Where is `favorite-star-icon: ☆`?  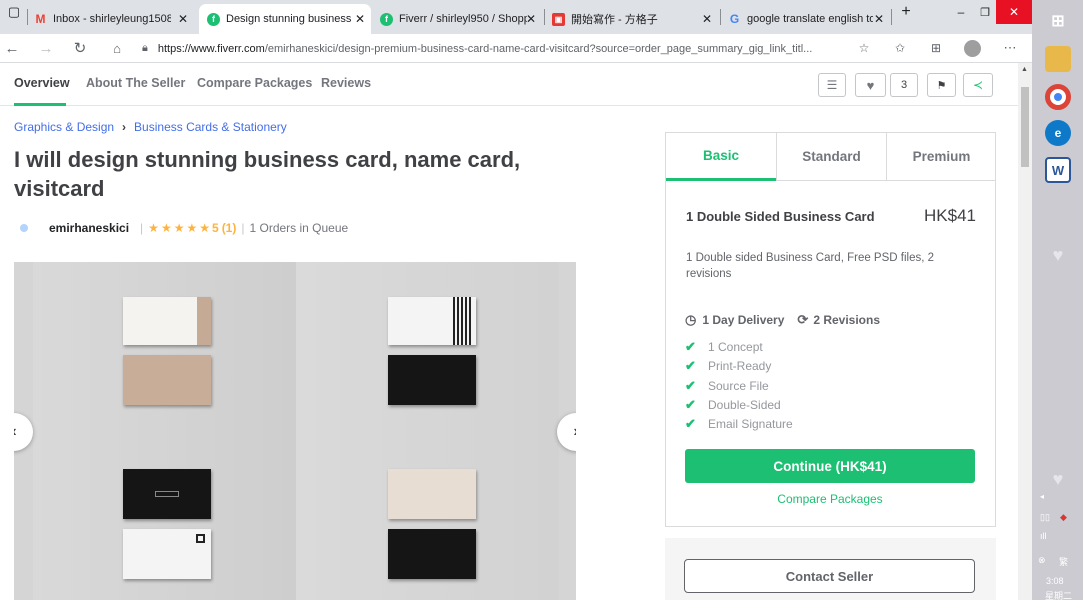
favorite-star-icon: ☆ is located at coordinates (864, 48).